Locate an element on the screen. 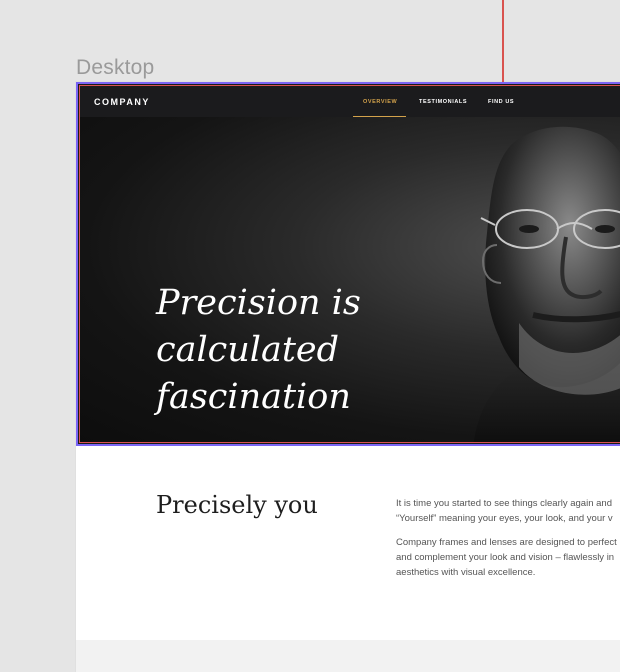 The width and height of the screenshot is (620, 672). next-section-placeholder is located at coordinates (348, 656).